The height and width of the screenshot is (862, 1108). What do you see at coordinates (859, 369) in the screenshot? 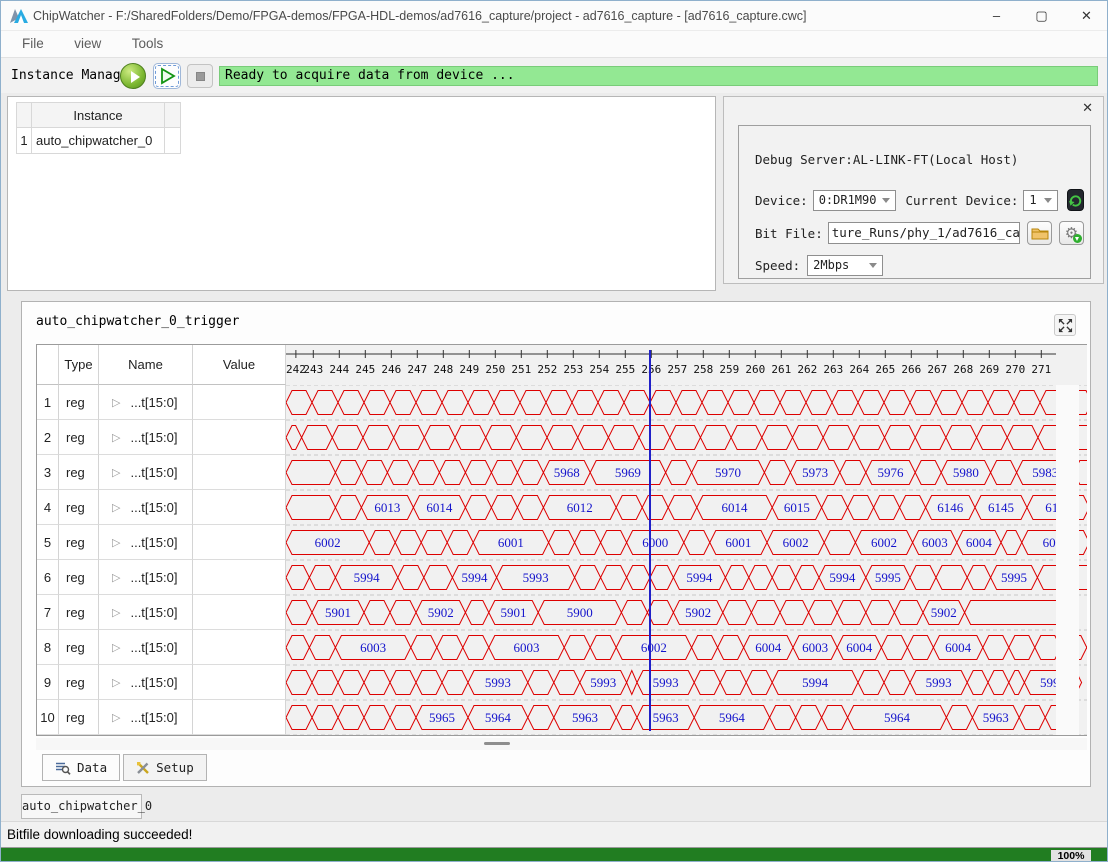
I see `svg-text: 264` at bounding box center [859, 369].